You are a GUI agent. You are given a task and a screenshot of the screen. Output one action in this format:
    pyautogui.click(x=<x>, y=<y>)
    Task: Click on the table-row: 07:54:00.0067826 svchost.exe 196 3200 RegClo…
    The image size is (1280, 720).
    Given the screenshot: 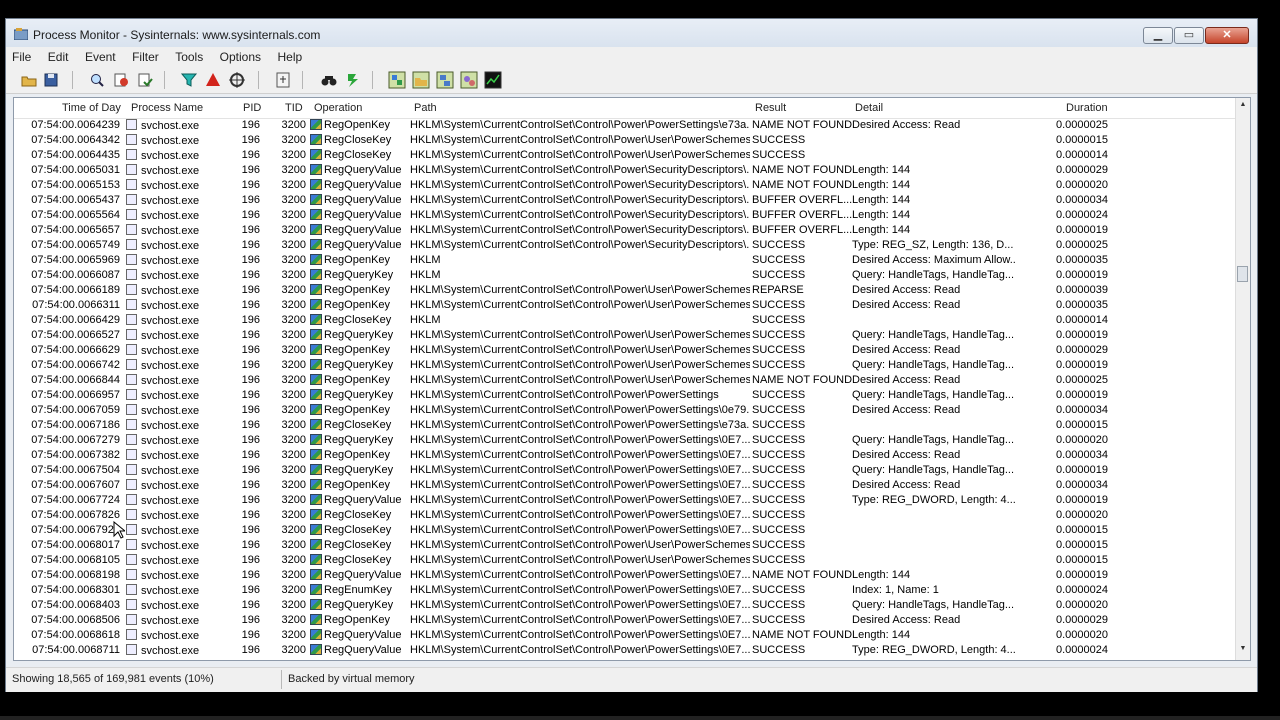 What is the action you would take?
    pyautogui.click(x=625, y=515)
    